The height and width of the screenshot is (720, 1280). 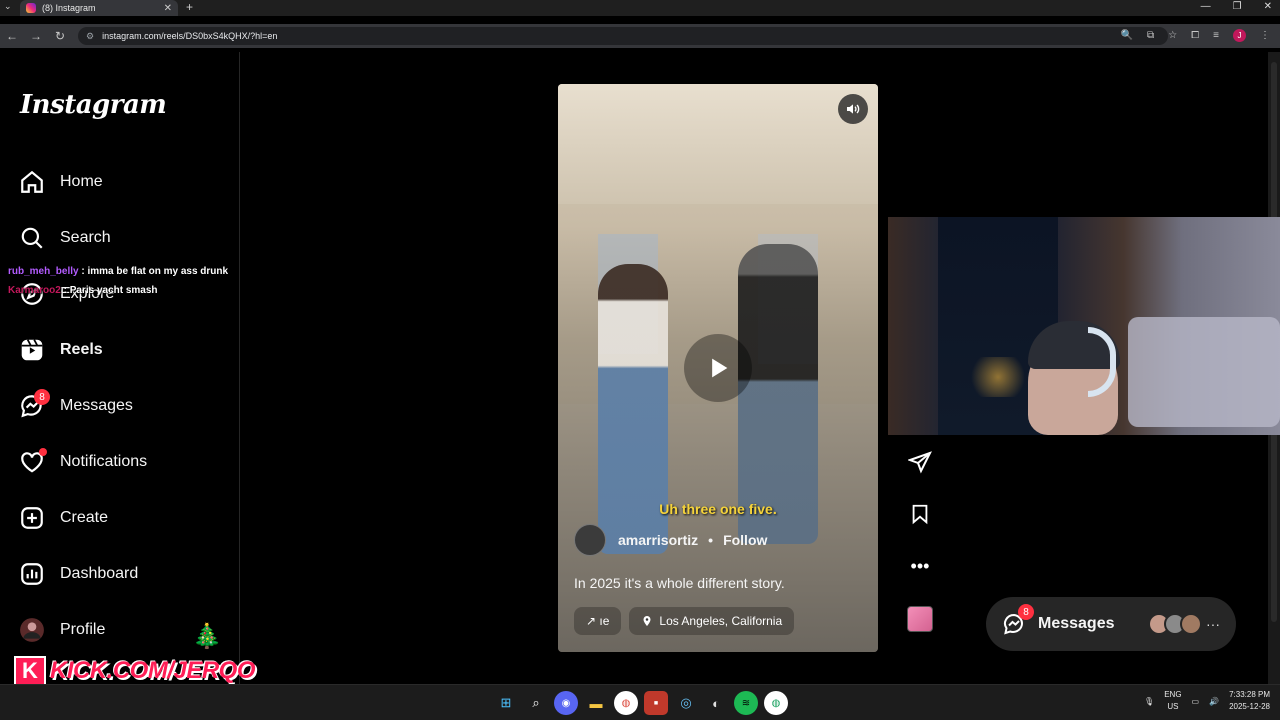 What do you see at coordinates (90, 36) in the screenshot?
I see `site-info-icon: ⚙` at bounding box center [90, 36].